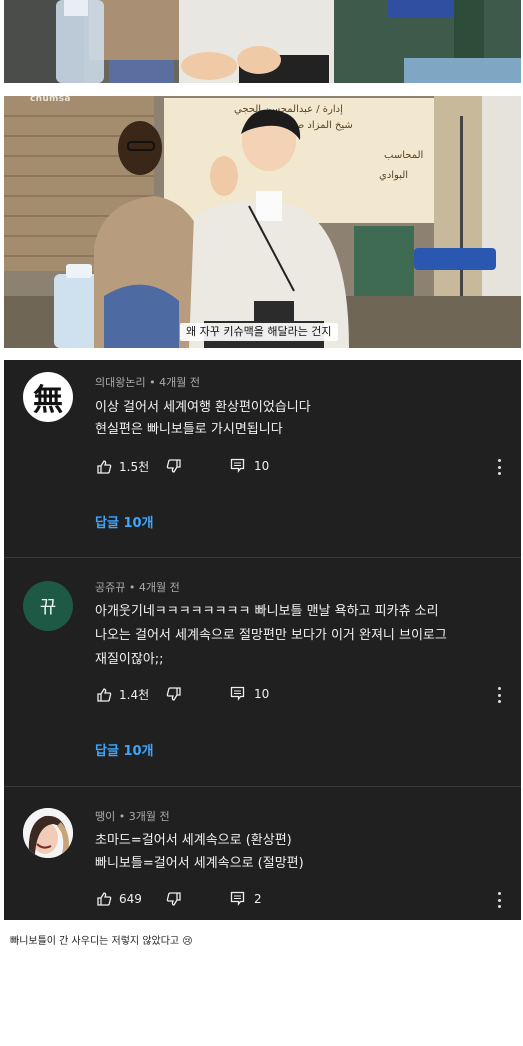 This screenshot has height=1046, width=523. Describe the element at coordinates (110, 587) in the screenshot. I see `comment-author: 공쥬뀨` at that location.